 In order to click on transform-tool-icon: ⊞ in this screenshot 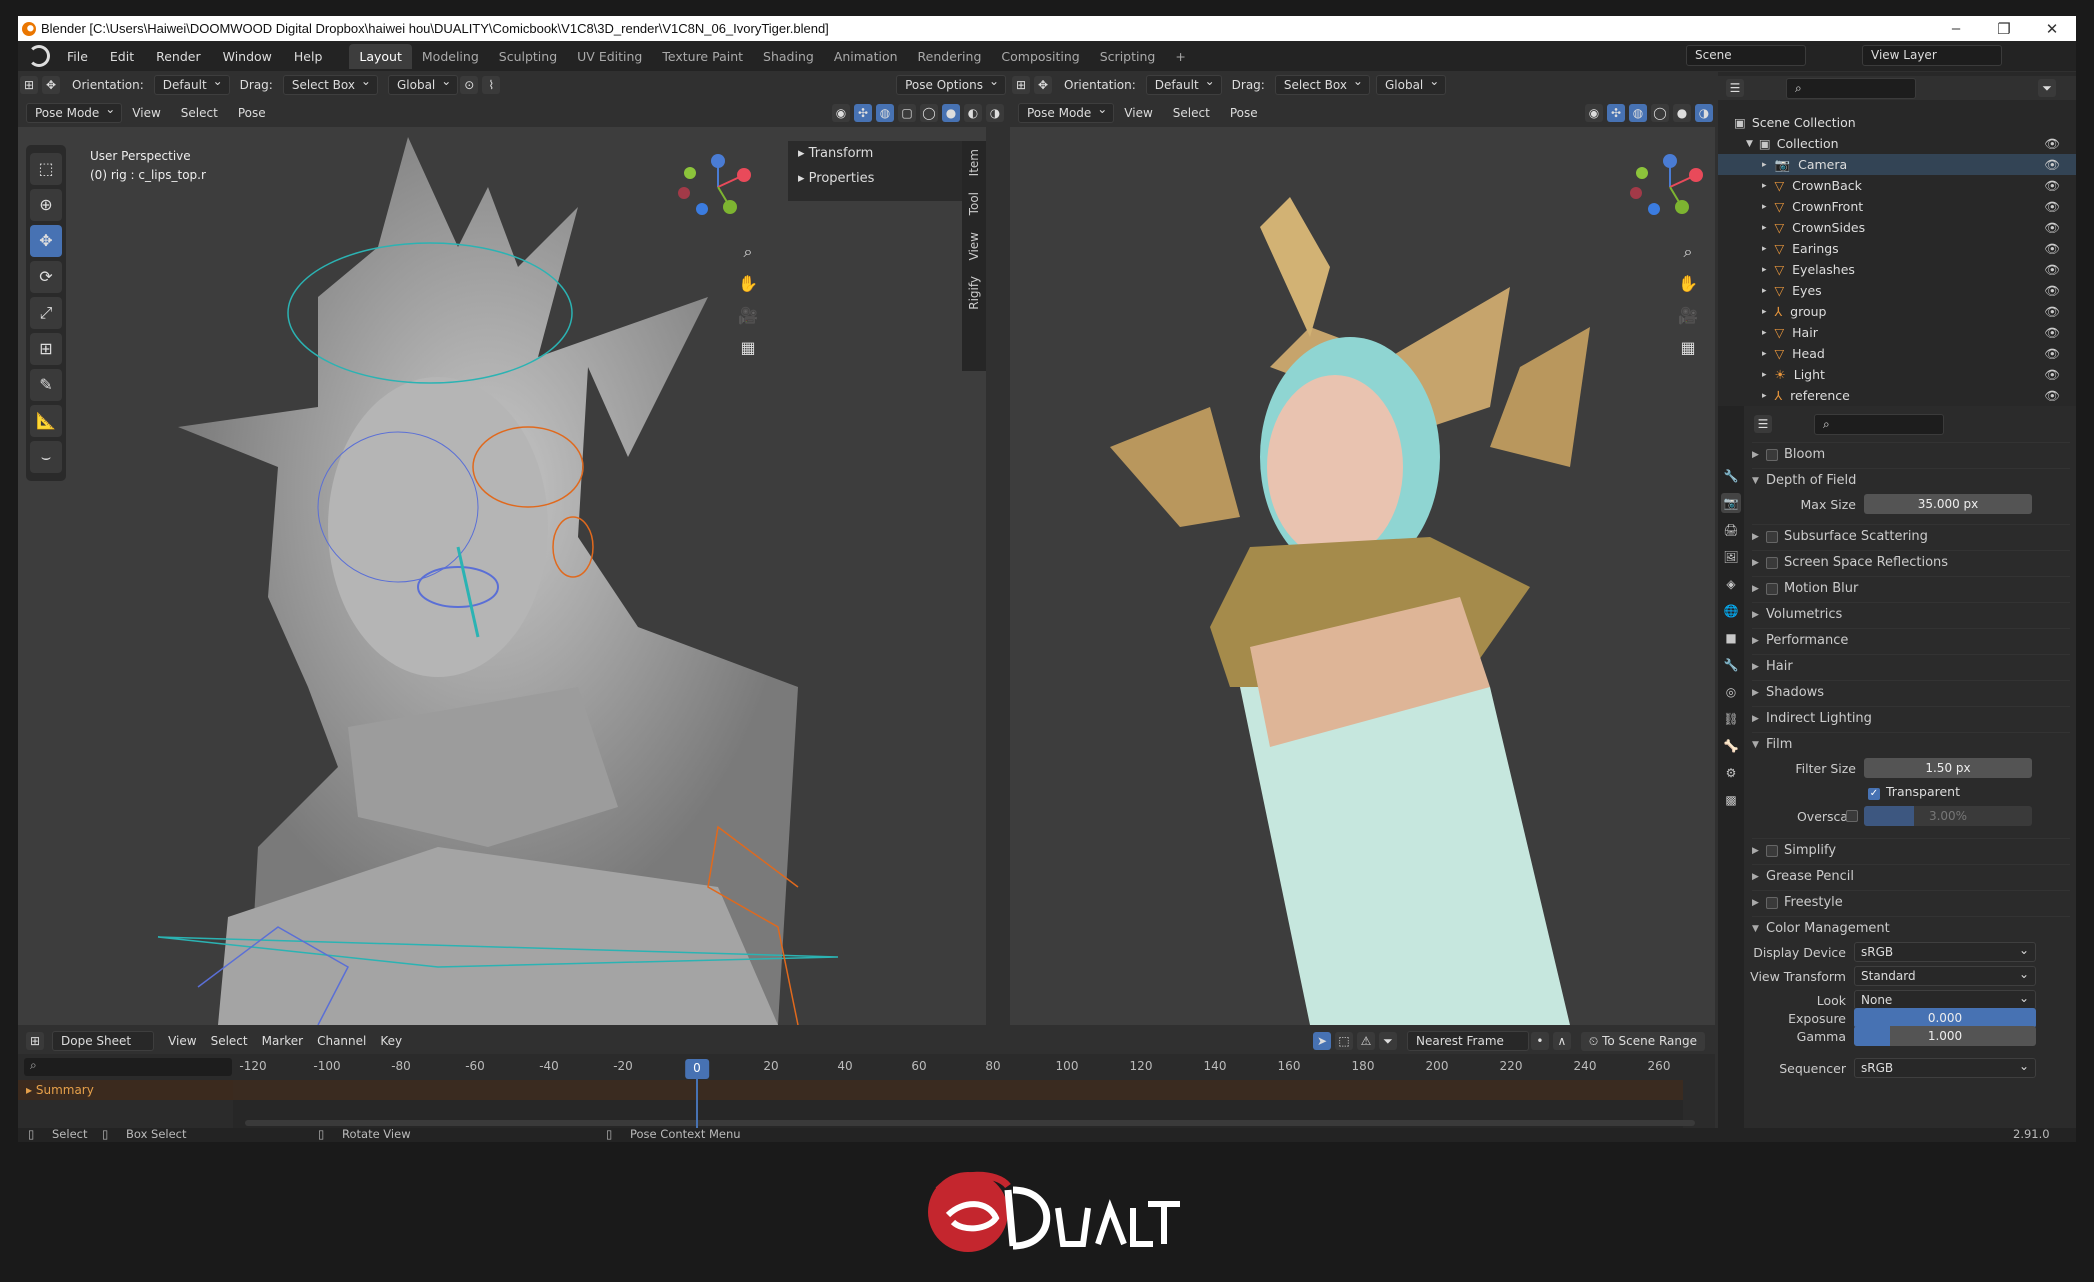, I will do `click(46, 349)`.